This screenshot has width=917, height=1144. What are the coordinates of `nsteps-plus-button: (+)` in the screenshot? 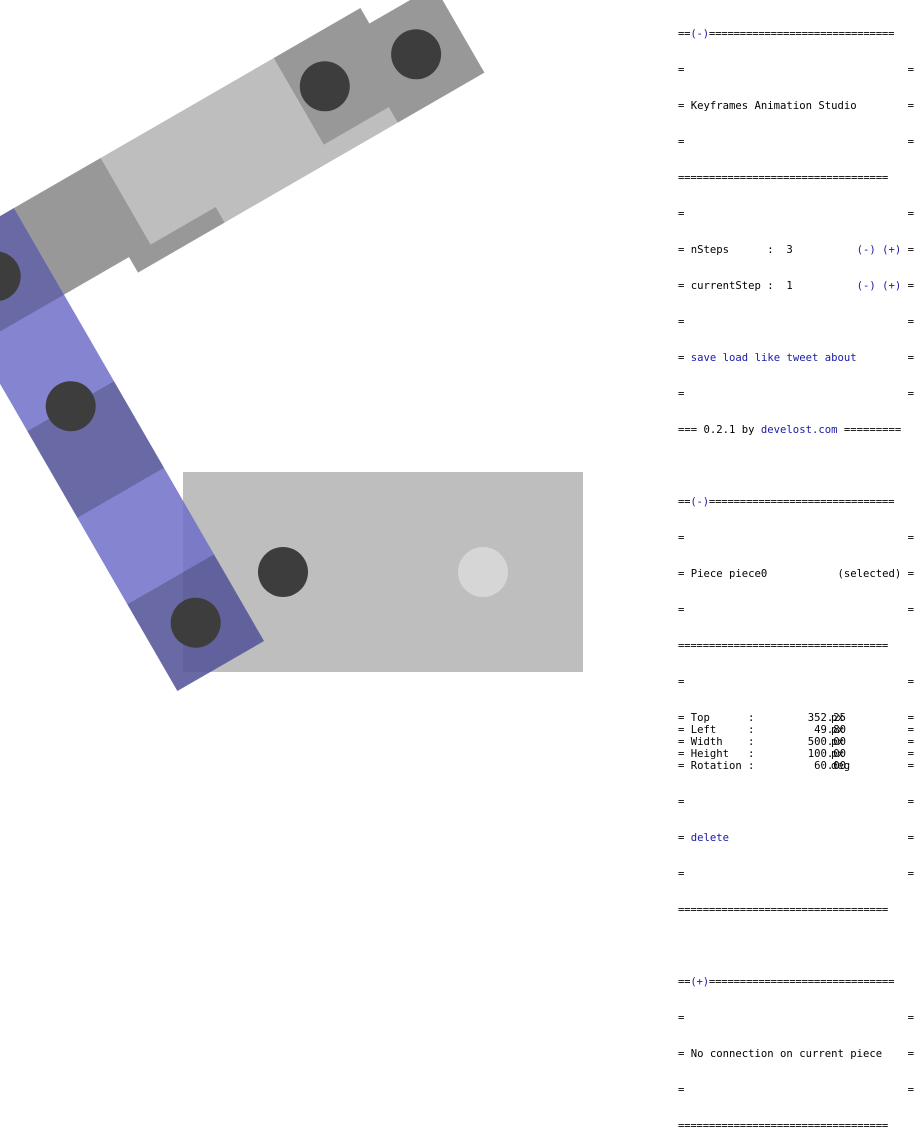 It's located at (891, 250).